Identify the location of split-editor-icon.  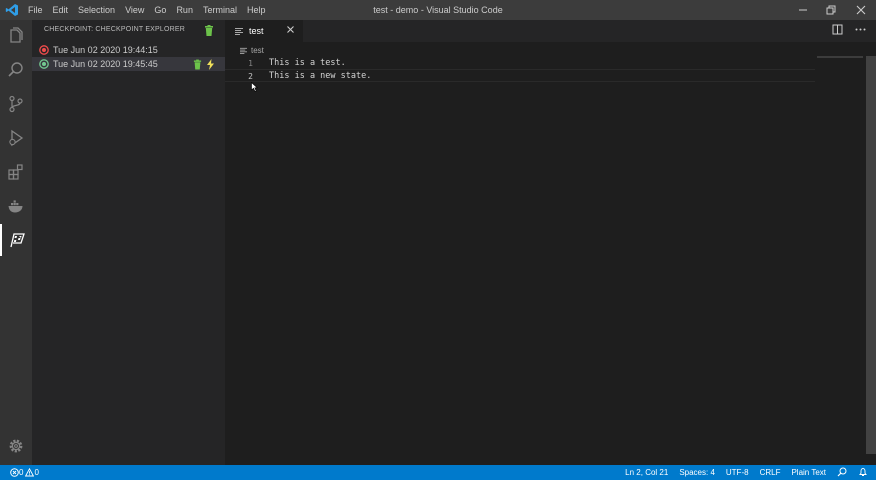
(837, 29).